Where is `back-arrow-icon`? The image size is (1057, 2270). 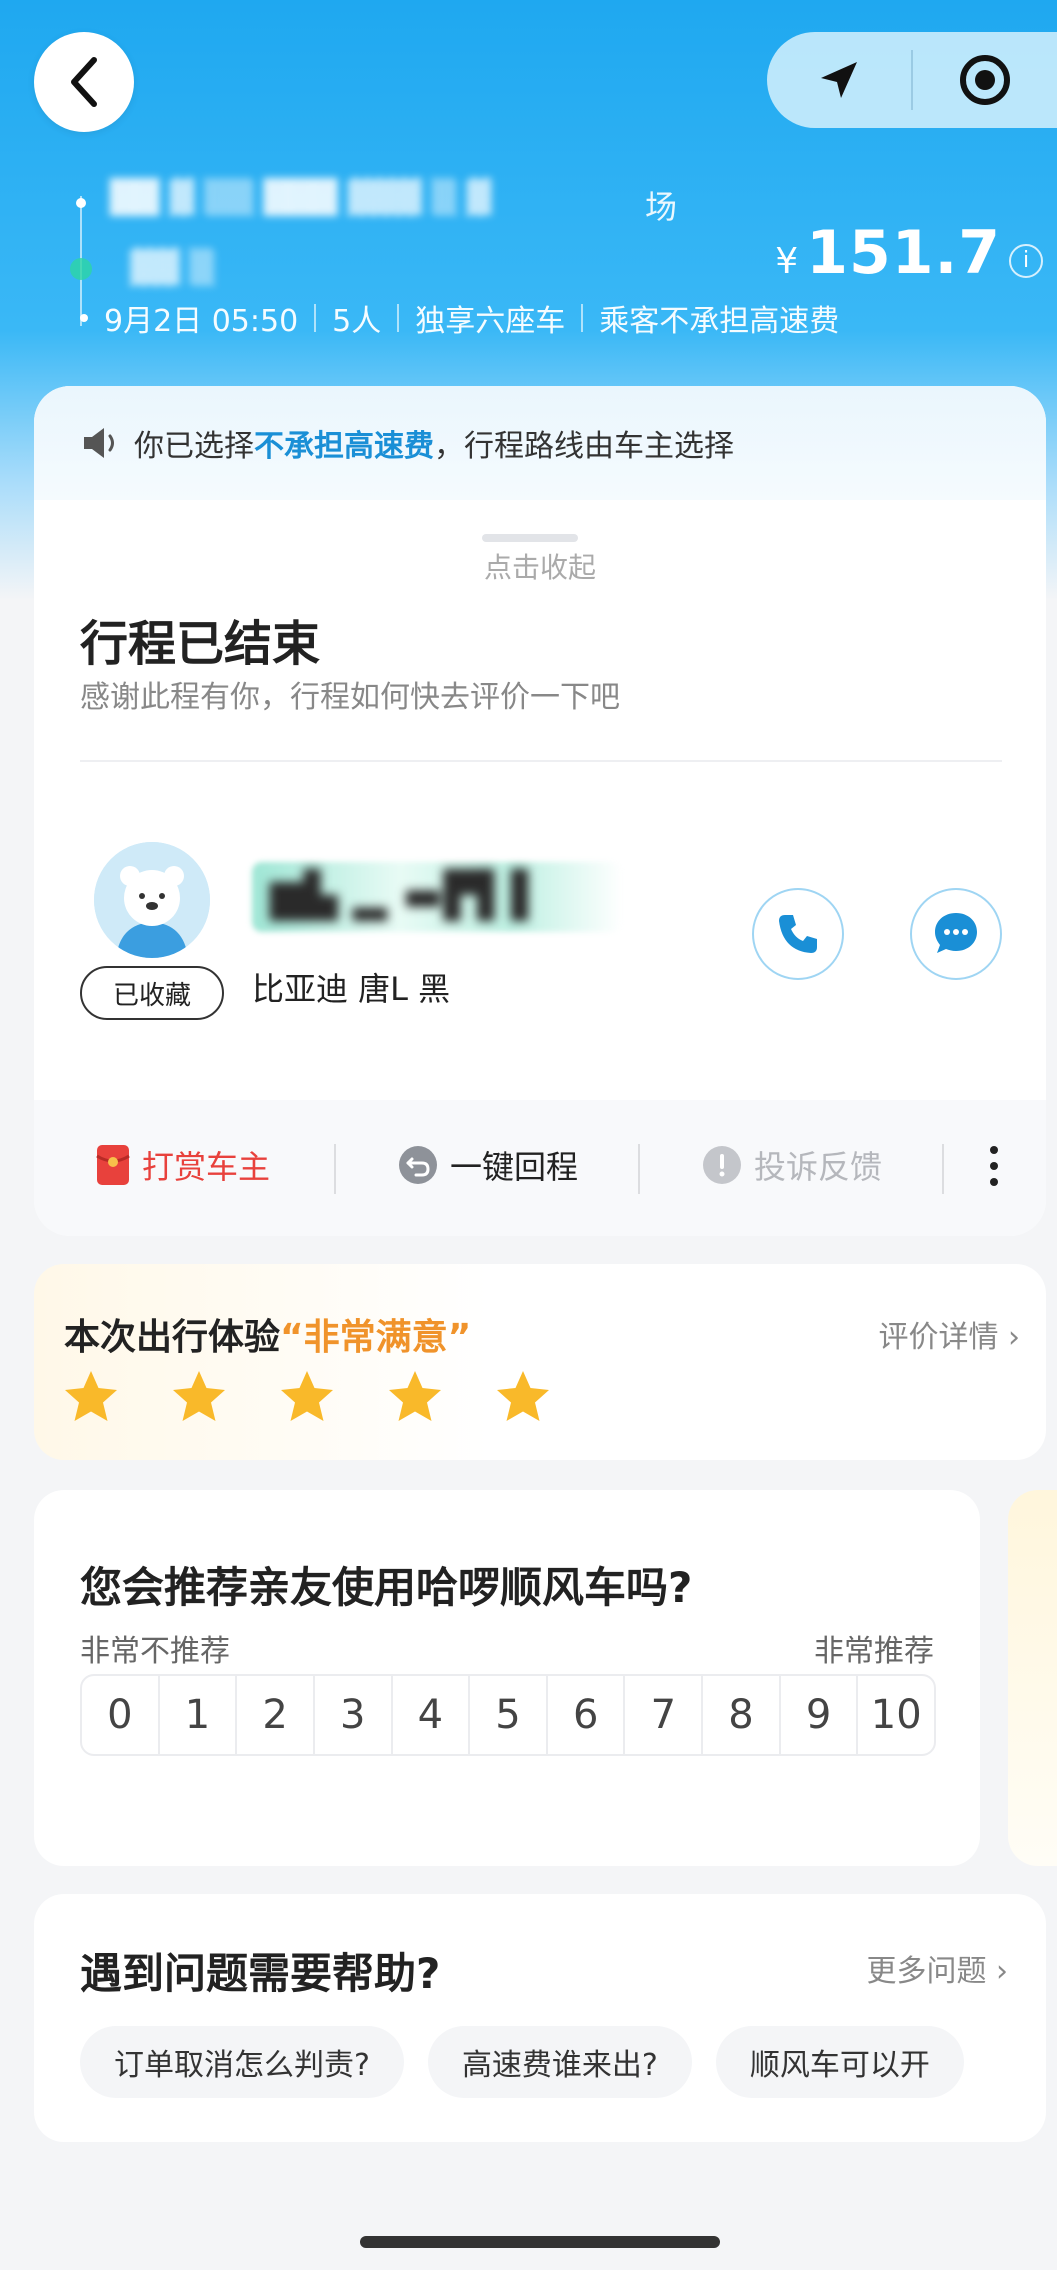
back-arrow-icon is located at coordinates (84, 82).